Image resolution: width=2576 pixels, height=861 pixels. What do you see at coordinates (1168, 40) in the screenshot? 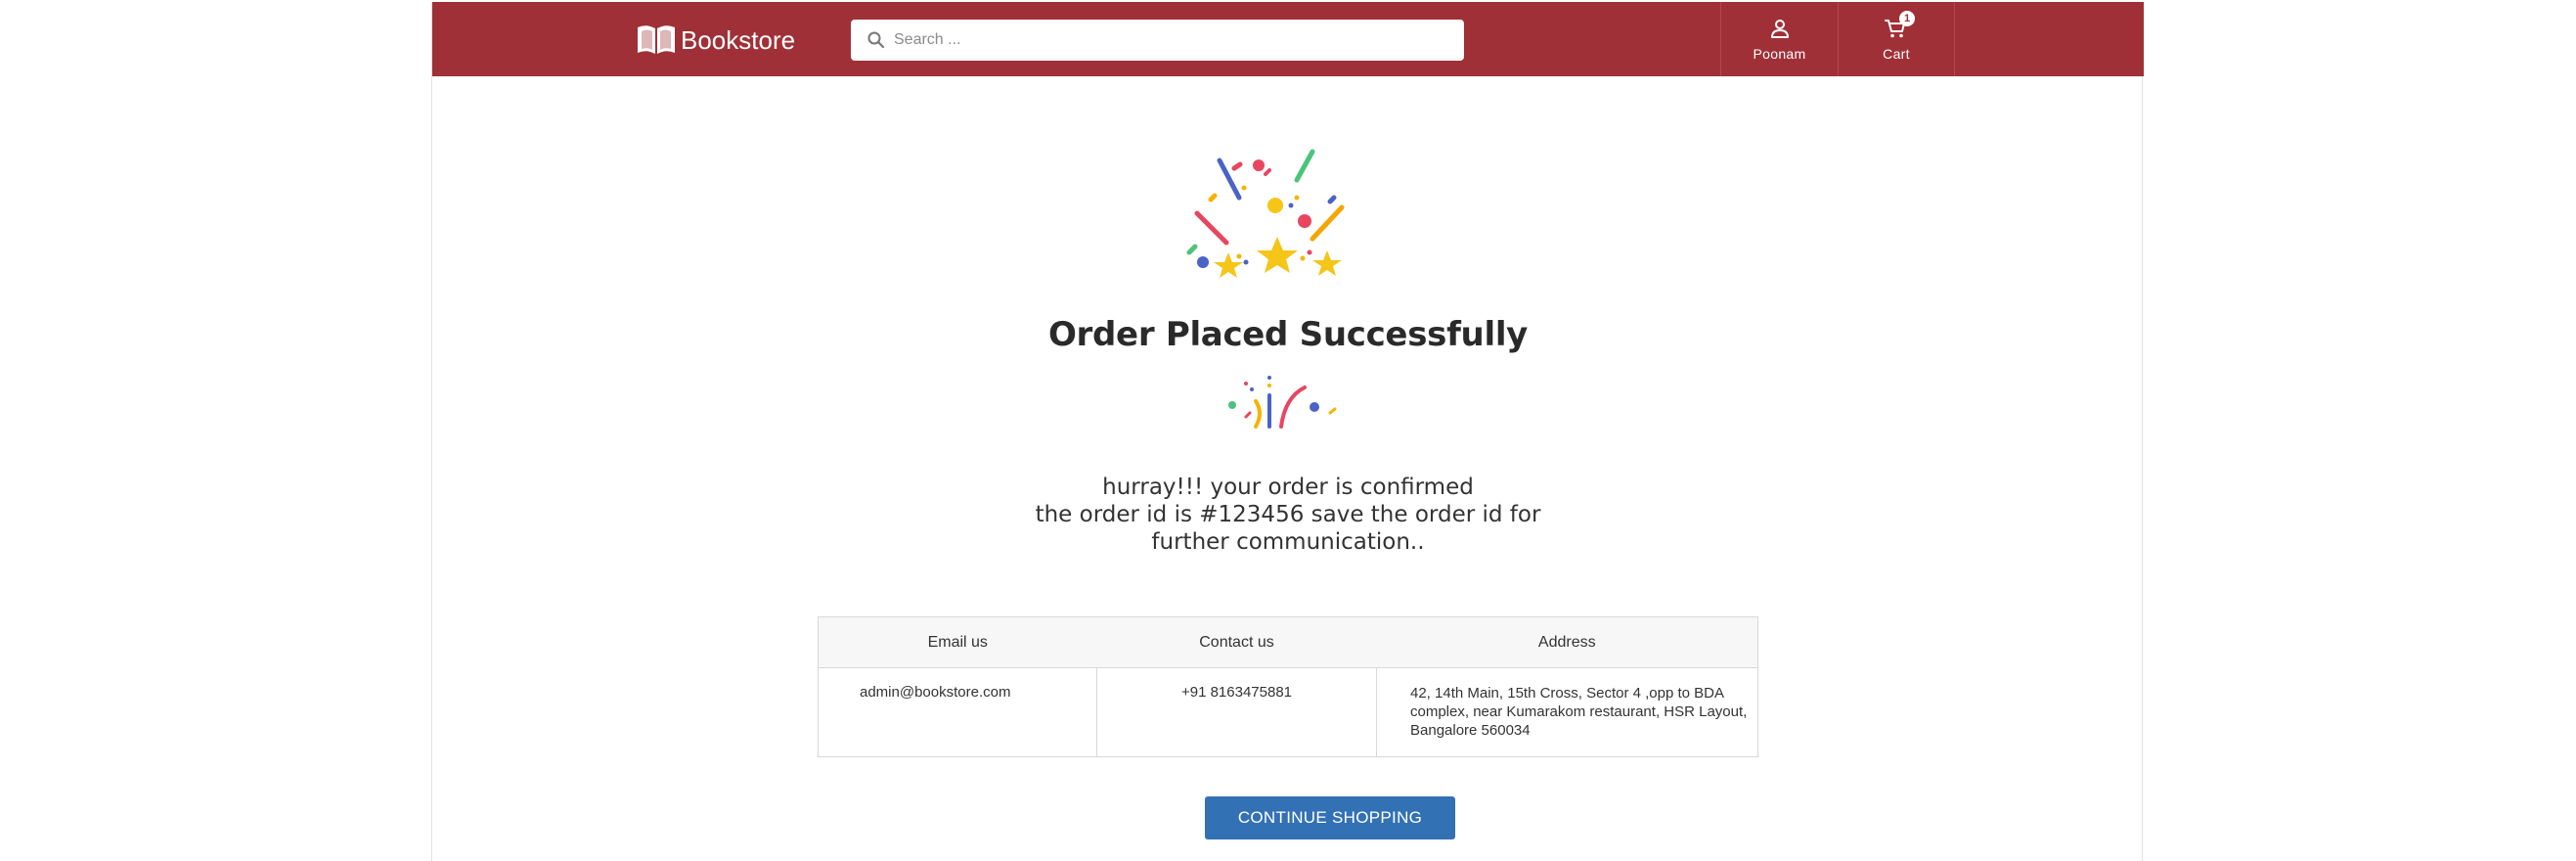
I see `search-input` at bounding box center [1168, 40].